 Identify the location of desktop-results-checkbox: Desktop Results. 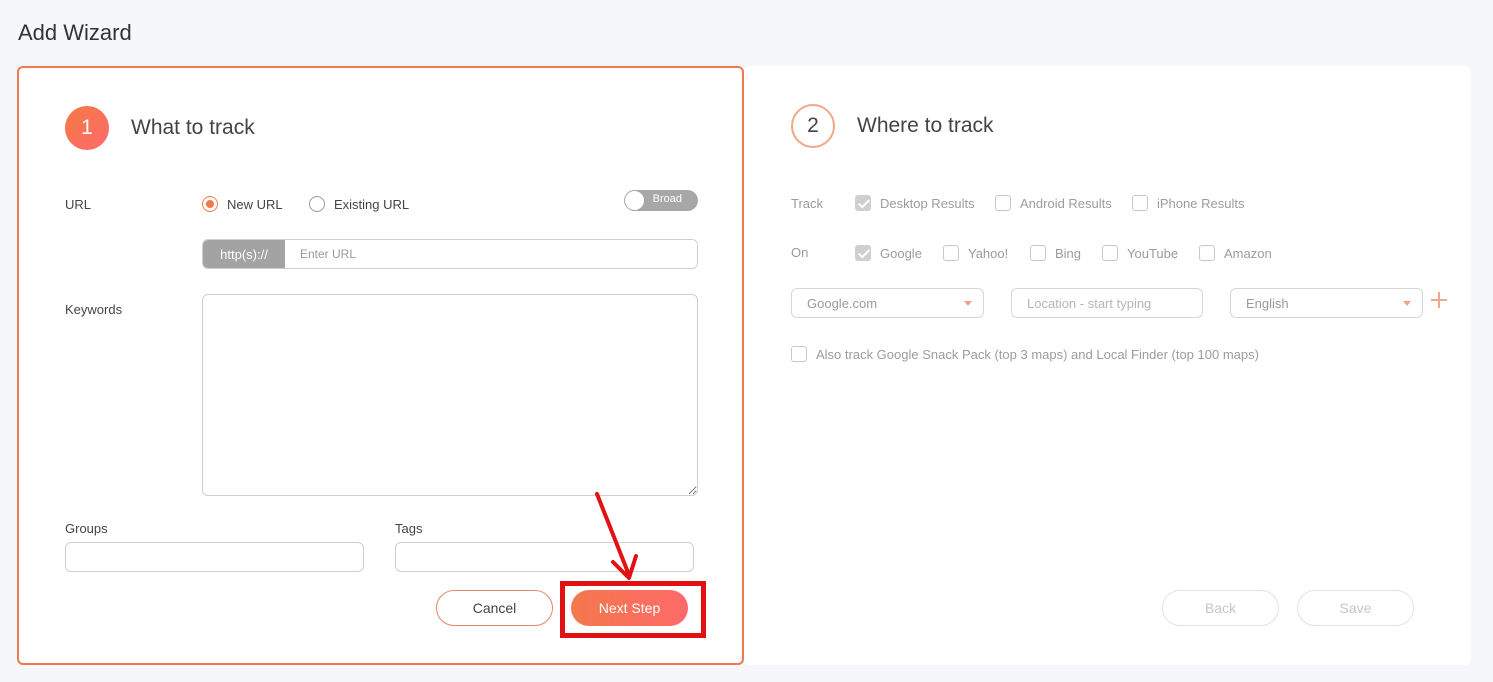
(915, 203).